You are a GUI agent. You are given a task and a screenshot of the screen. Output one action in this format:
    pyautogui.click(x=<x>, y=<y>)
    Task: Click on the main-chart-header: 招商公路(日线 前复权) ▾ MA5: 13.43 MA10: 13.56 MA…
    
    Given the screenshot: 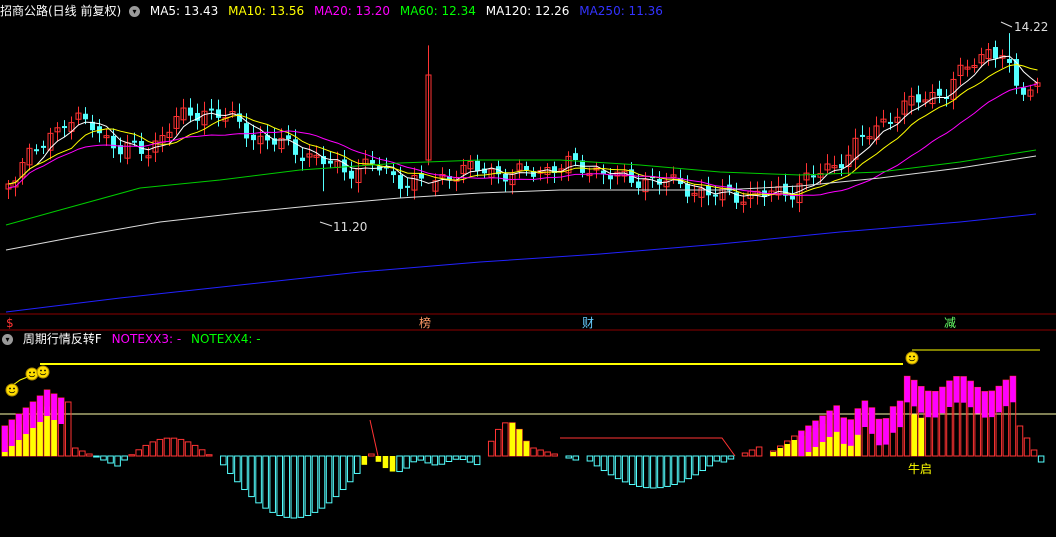 What is the action you would take?
    pyautogui.click(x=334, y=11)
    